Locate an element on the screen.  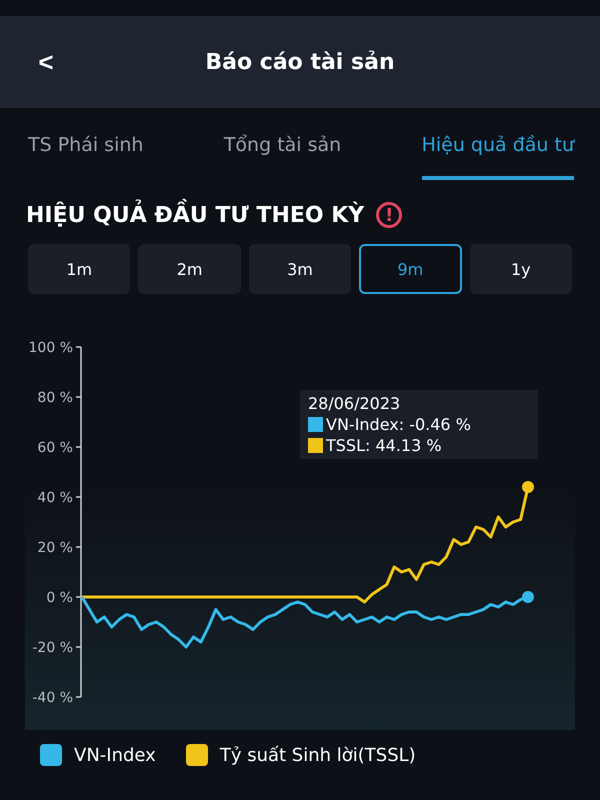
tab: Tổng tài sản is located at coordinates (283, 157).